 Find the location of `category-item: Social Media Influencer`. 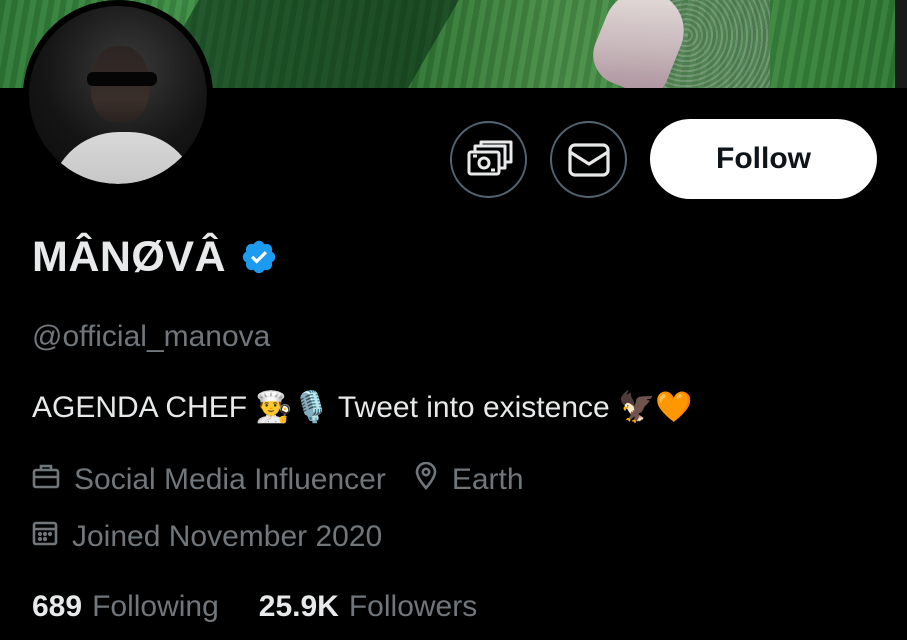

category-item: Social Media Influencer is located at coordinates (209, 480).